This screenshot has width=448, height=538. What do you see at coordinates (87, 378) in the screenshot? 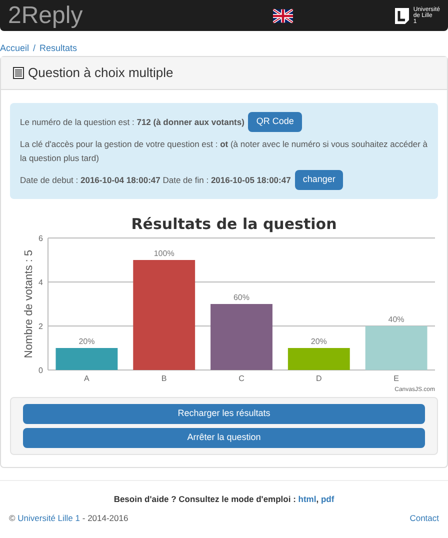
I see `x-tick-label: A` at bounding box center [87, 378].